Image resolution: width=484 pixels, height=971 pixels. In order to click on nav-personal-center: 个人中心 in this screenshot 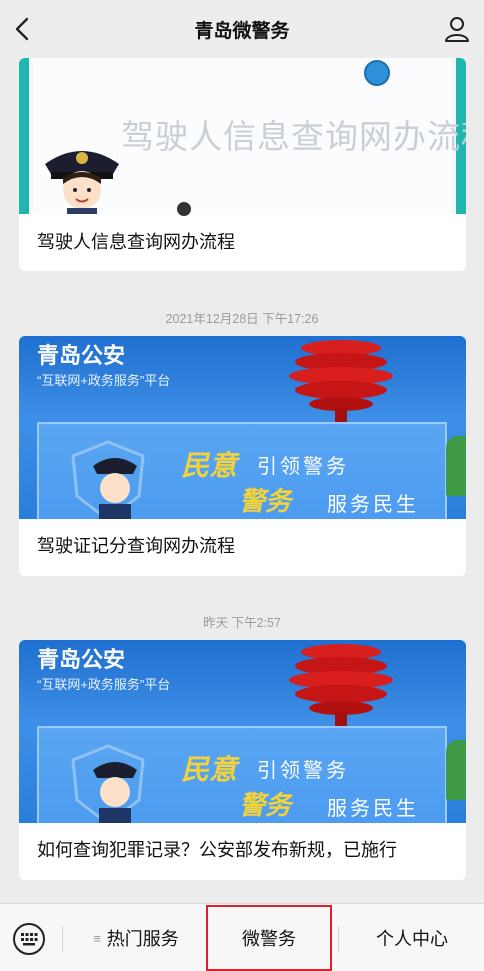, I will do `click(412, 937)`.